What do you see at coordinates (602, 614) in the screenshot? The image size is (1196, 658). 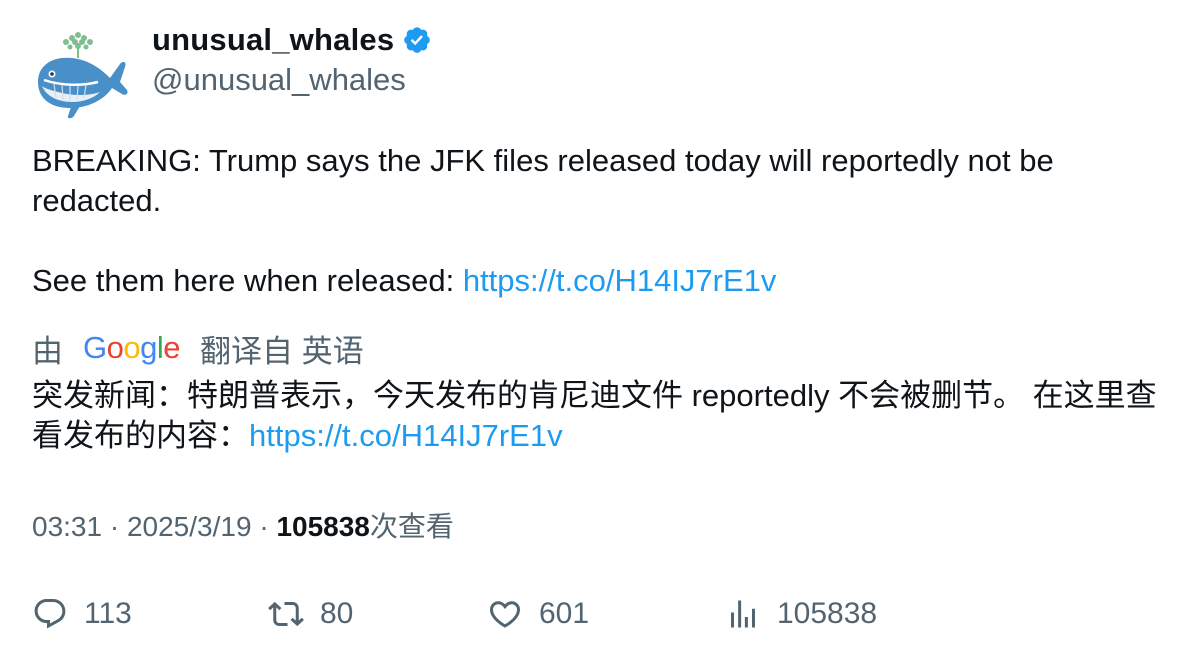 I see `action-bar: 113 80 601 105838` at bounding box center [602, 614].